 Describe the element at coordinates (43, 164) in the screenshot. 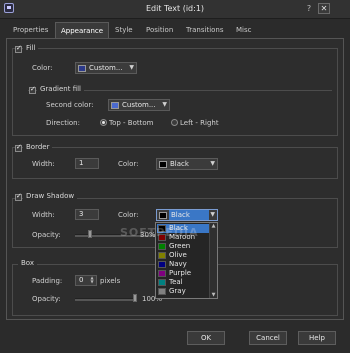

I see `border-width-label: Width:` at that location.